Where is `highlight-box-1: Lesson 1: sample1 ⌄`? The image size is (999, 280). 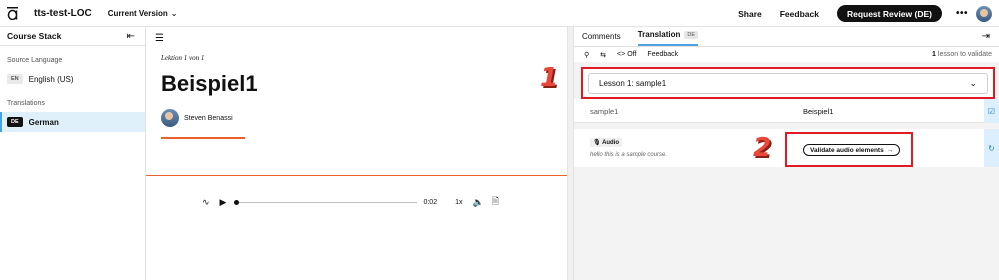
highlight-box-1: Lesson 1: sample1 ⌄ is located at coordinates (788, 83).